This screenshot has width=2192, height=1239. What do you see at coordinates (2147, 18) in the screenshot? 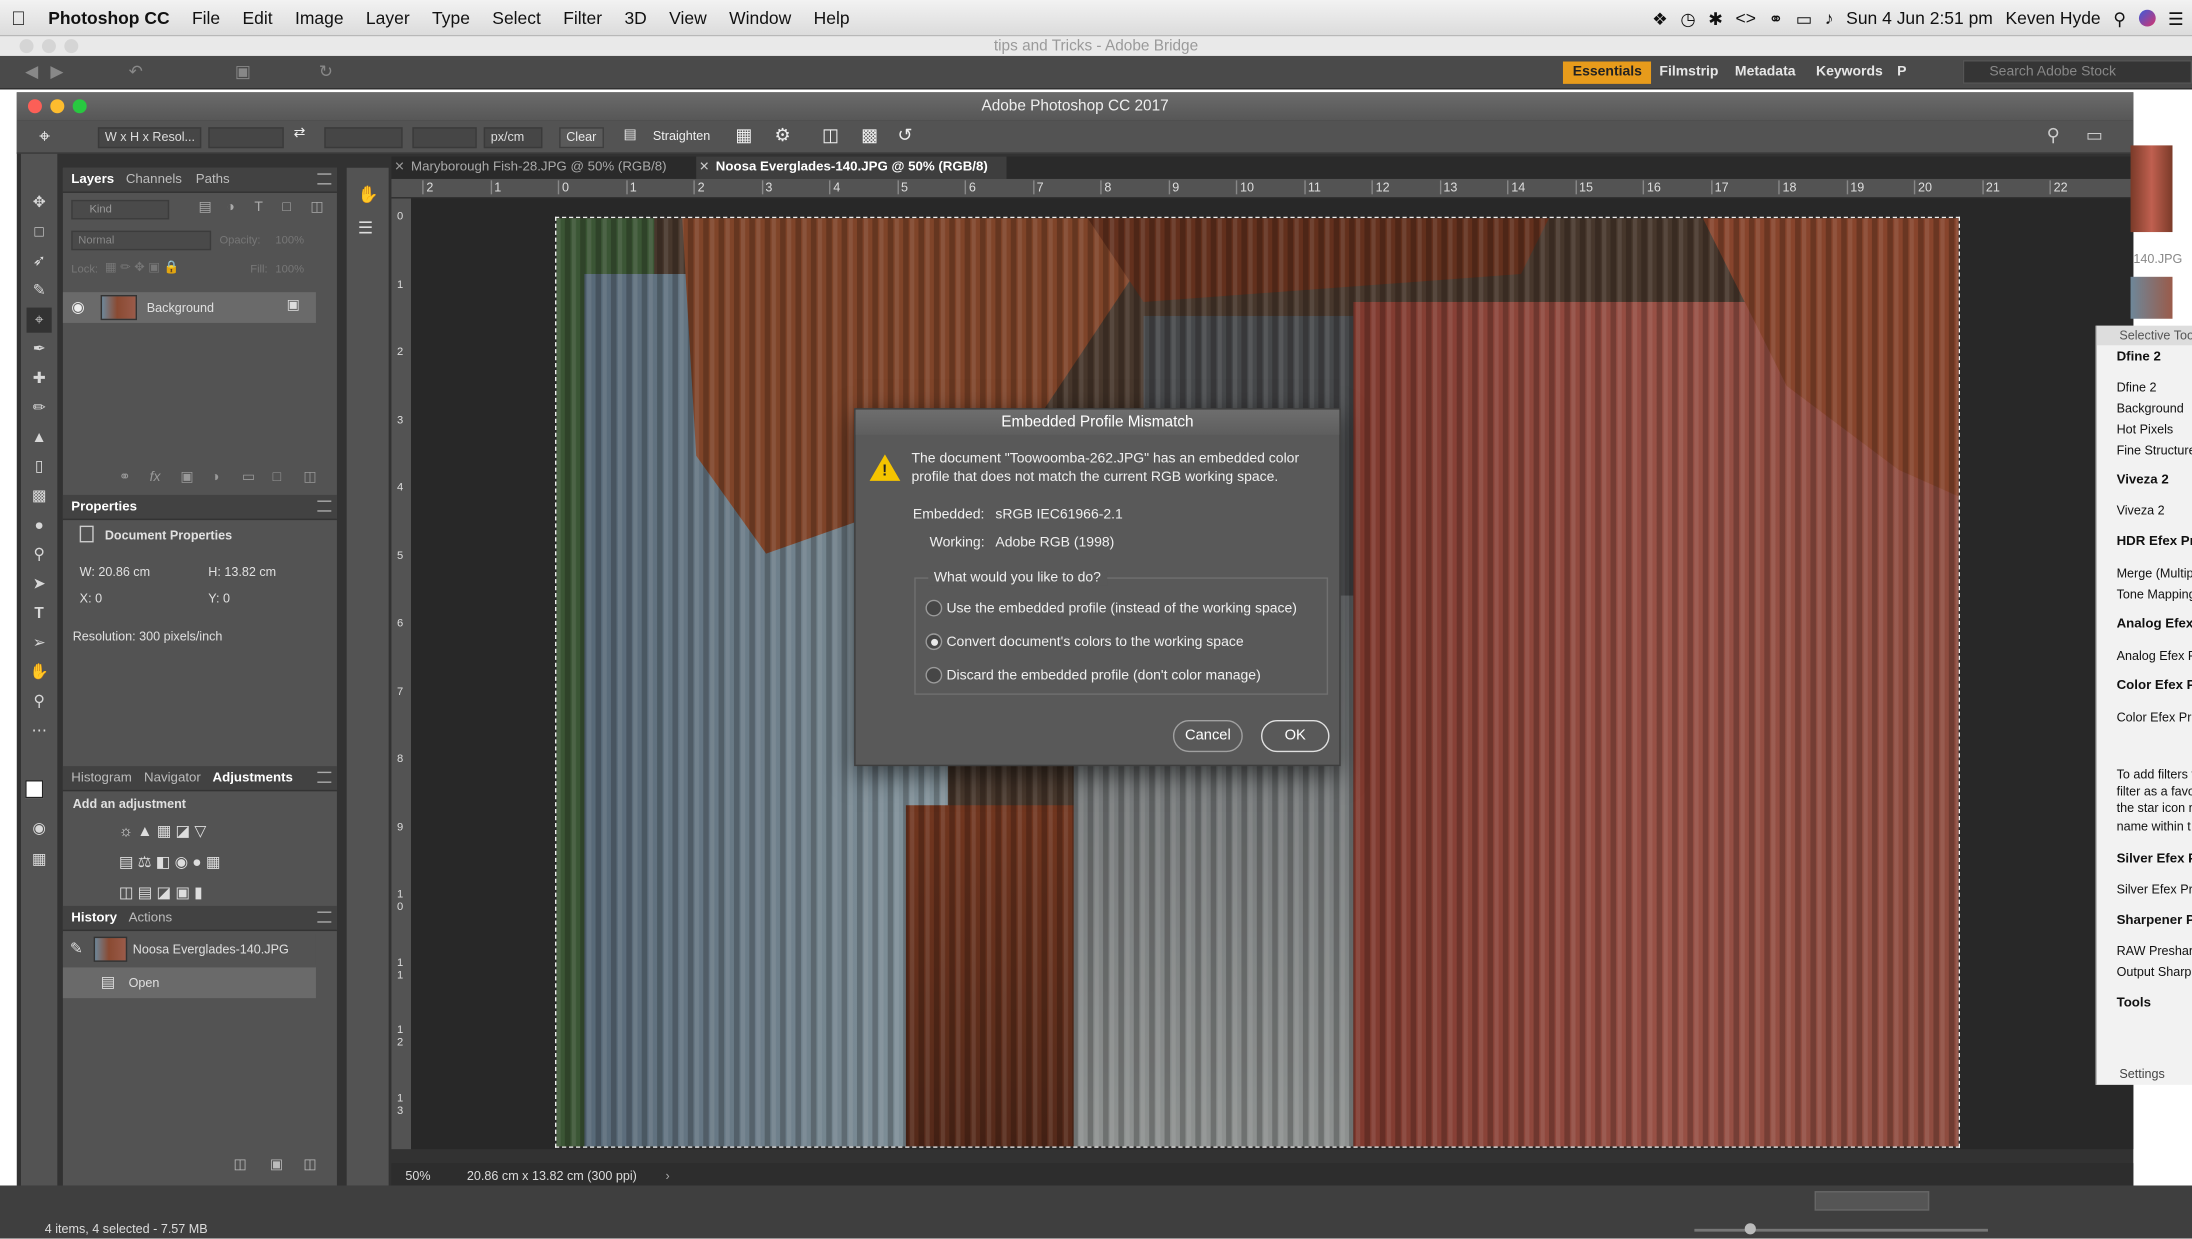
I see `siri-icon` at bounding box center [2147, 18].